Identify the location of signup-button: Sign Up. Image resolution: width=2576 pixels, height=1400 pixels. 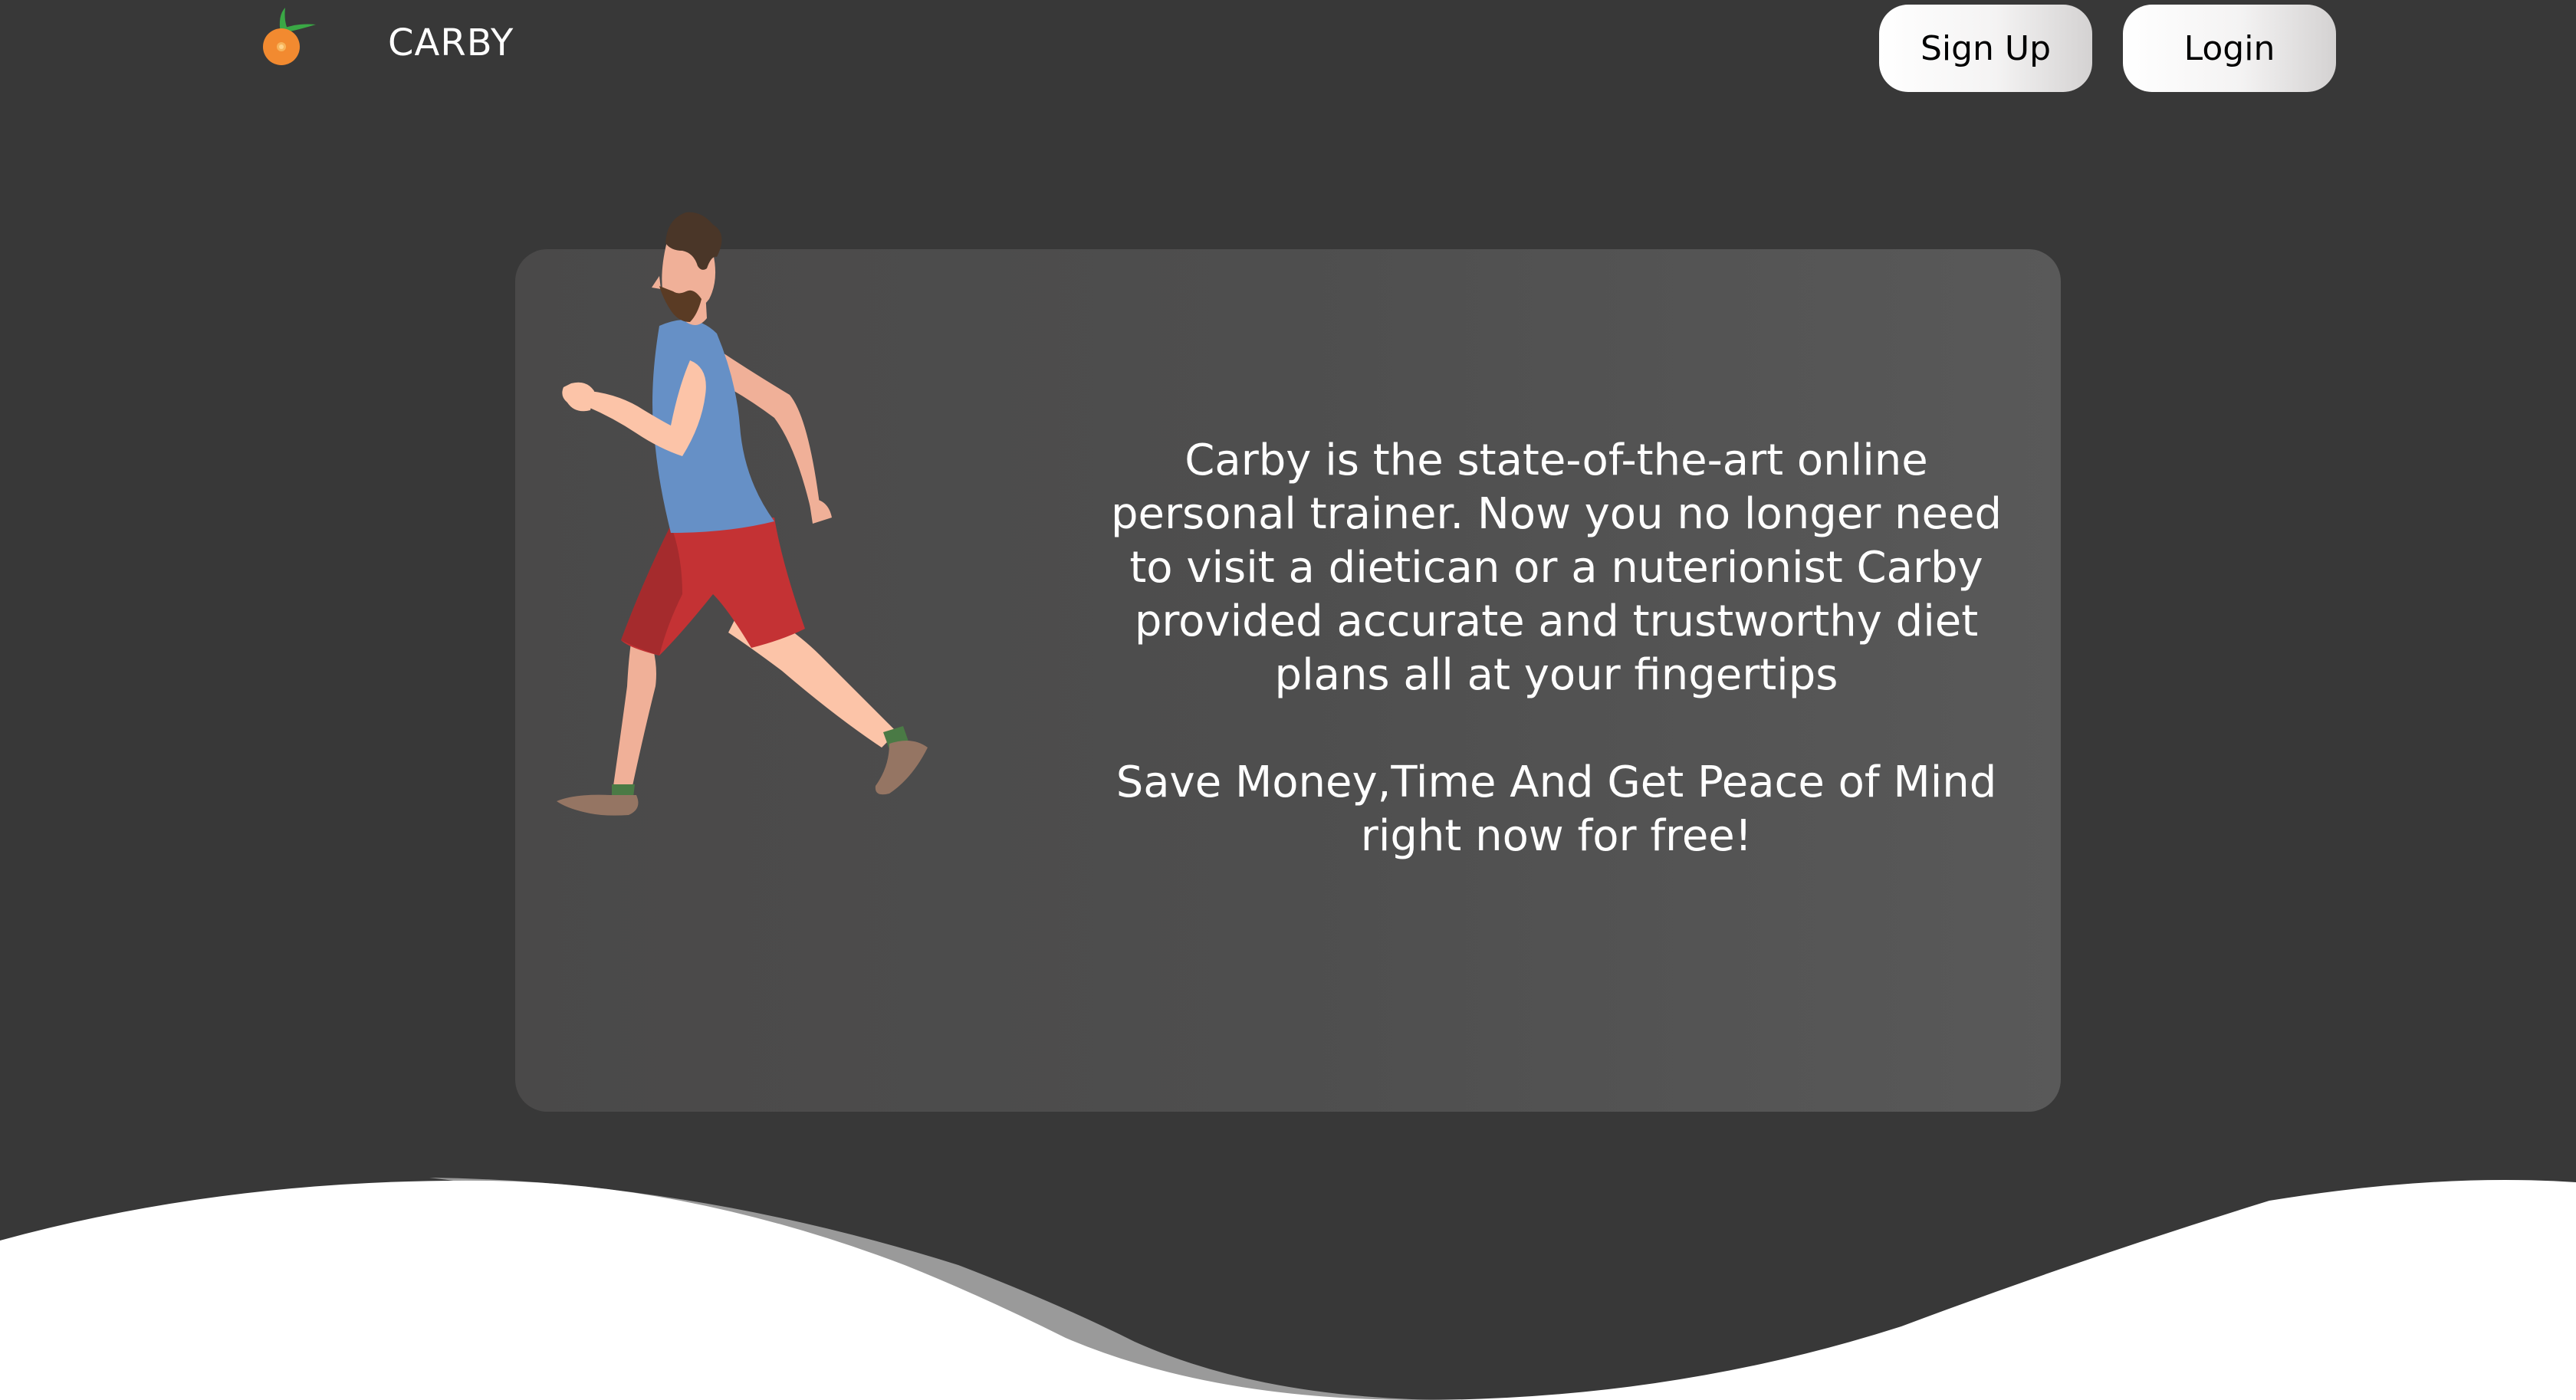
(1985, 48).